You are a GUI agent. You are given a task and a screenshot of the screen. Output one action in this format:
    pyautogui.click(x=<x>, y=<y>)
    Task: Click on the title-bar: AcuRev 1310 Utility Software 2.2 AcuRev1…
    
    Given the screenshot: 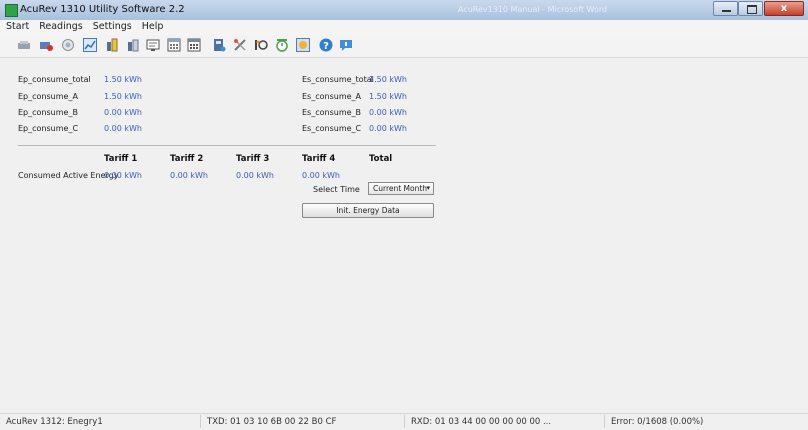 What is the action you would take?
    pyautogui.click(x=404, y=10)
    